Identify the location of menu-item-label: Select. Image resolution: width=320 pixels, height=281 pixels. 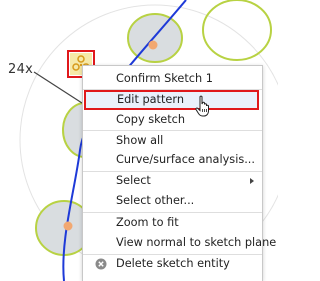
(133, 180).